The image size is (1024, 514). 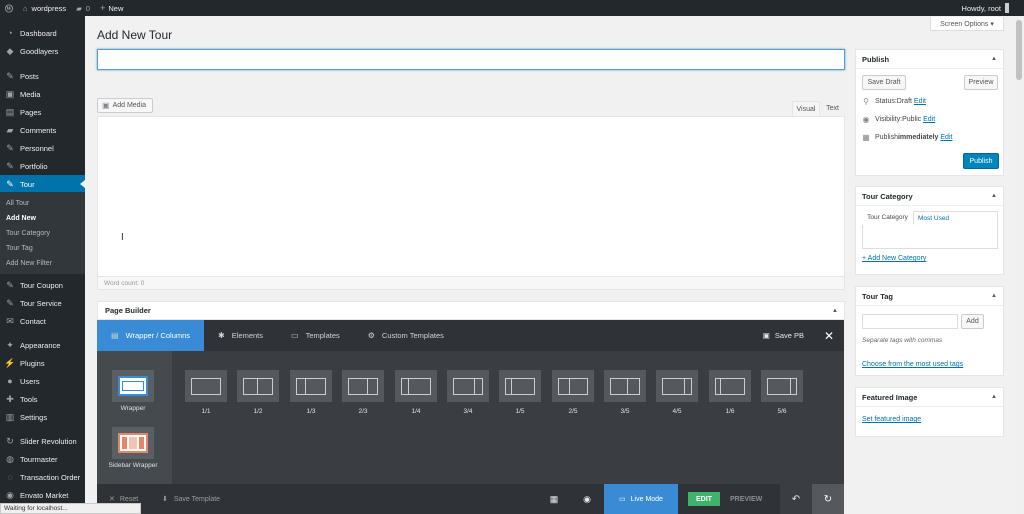 What do you see at coordinates (471, 310) in the screenshot?
I see `page-builder-header: Page Builder ▲` at bounding box center [471, 310].